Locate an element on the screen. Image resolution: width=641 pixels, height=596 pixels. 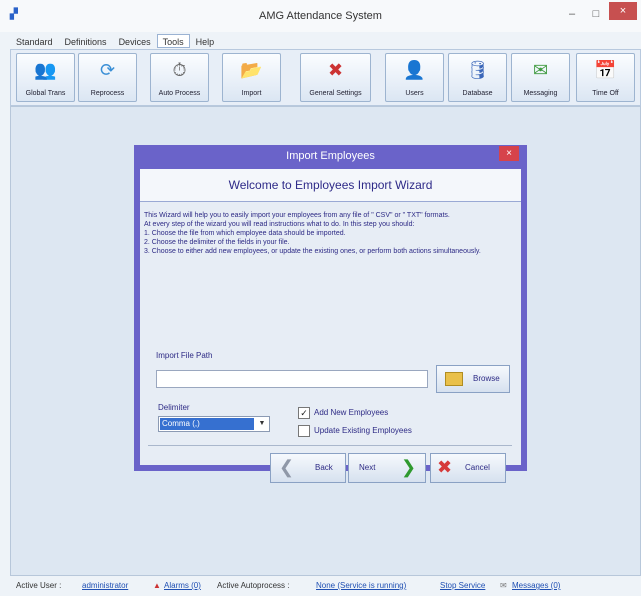
add-new-label: Add New Employees is located at coordinates (351, 412).